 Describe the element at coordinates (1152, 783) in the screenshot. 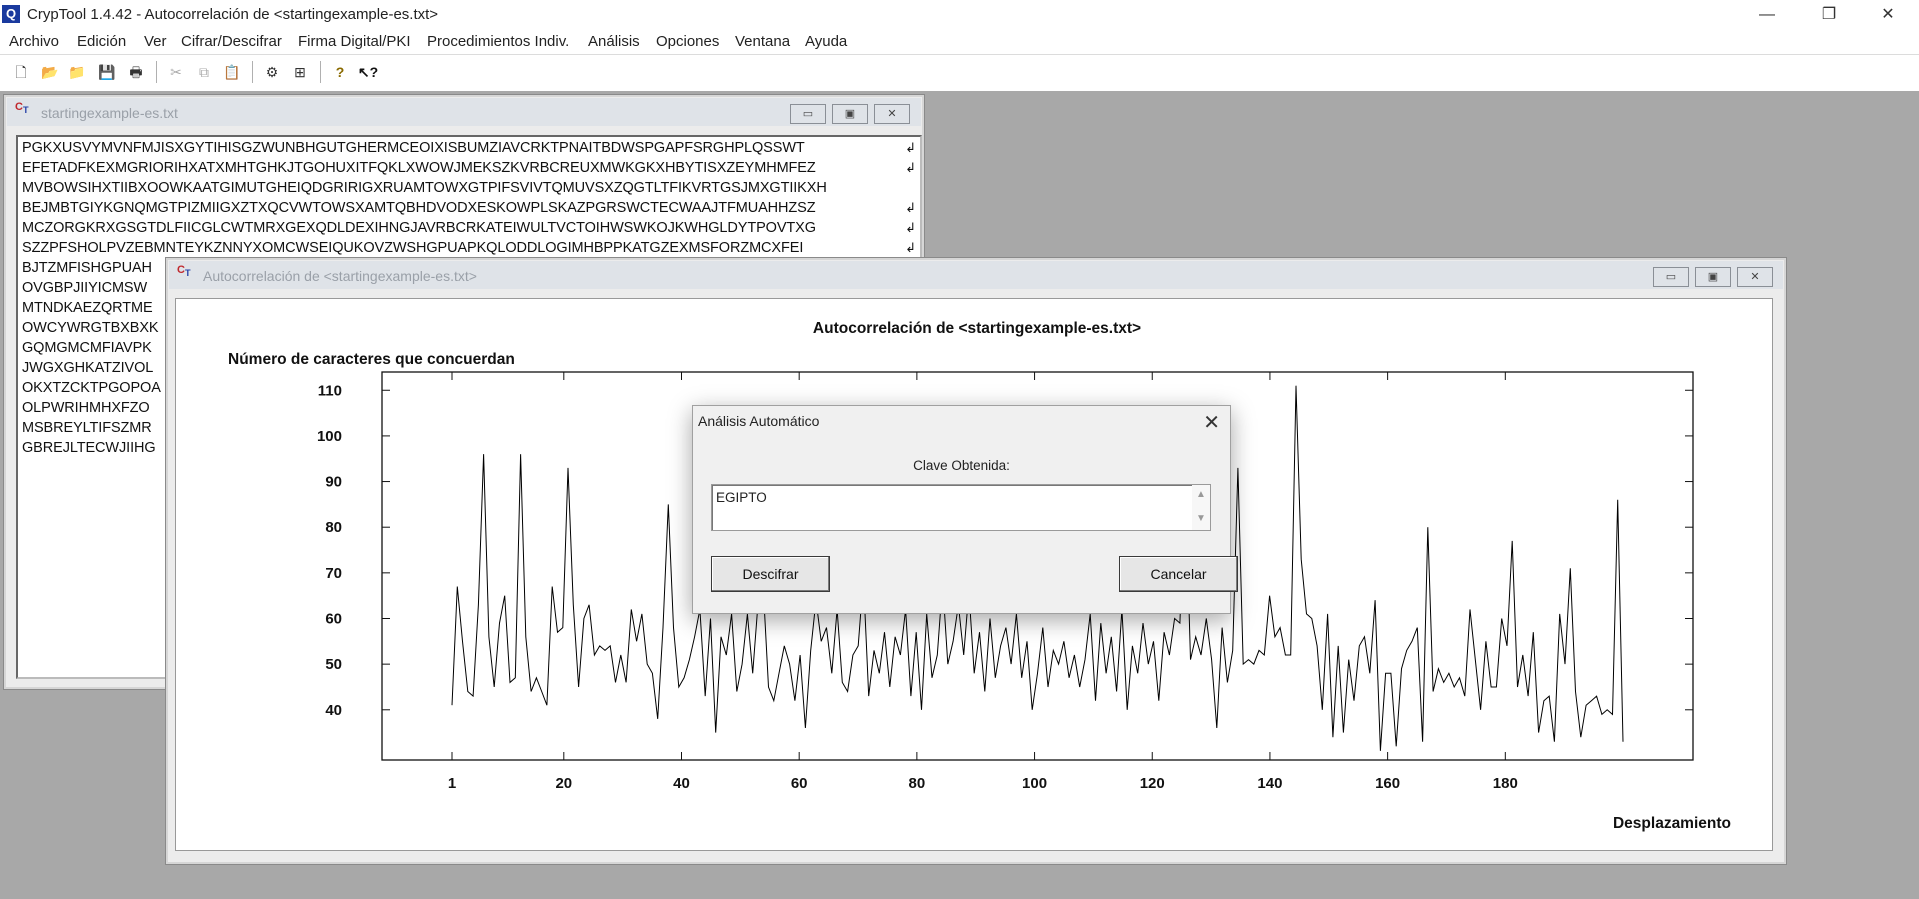

I see `x-tick-label: 120` at that location.